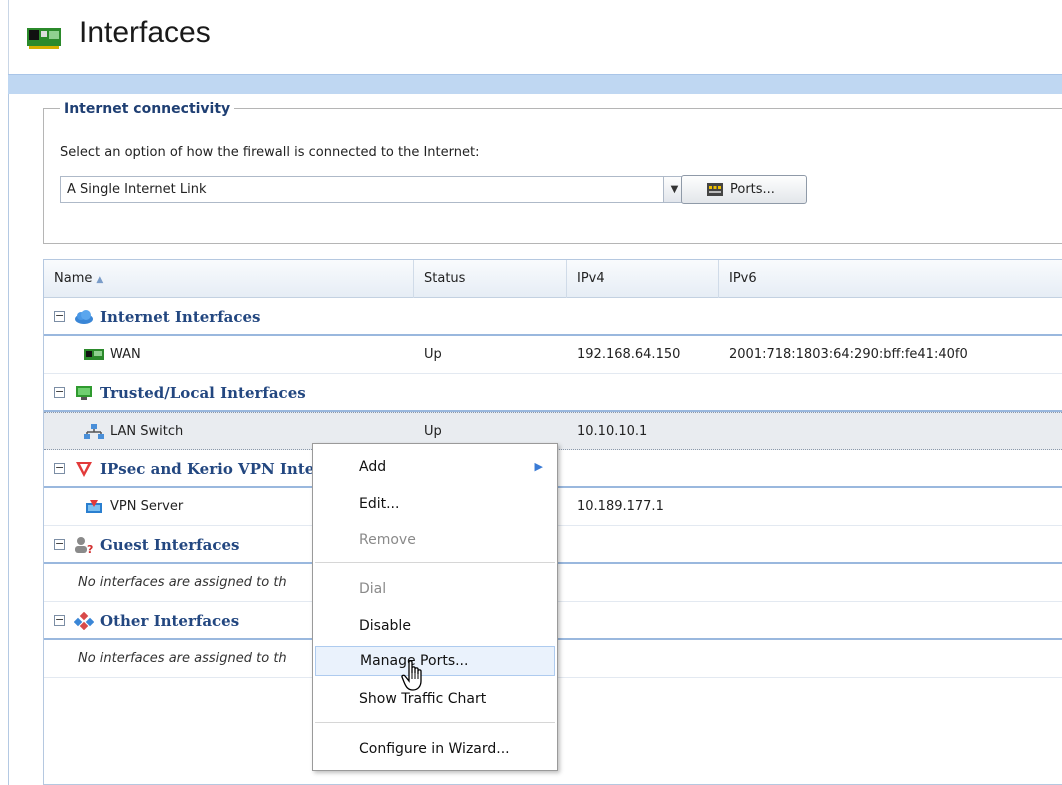 This screenshot has height=785, width=1062. I want to click on vpn-server-icon, so click(94, 506).